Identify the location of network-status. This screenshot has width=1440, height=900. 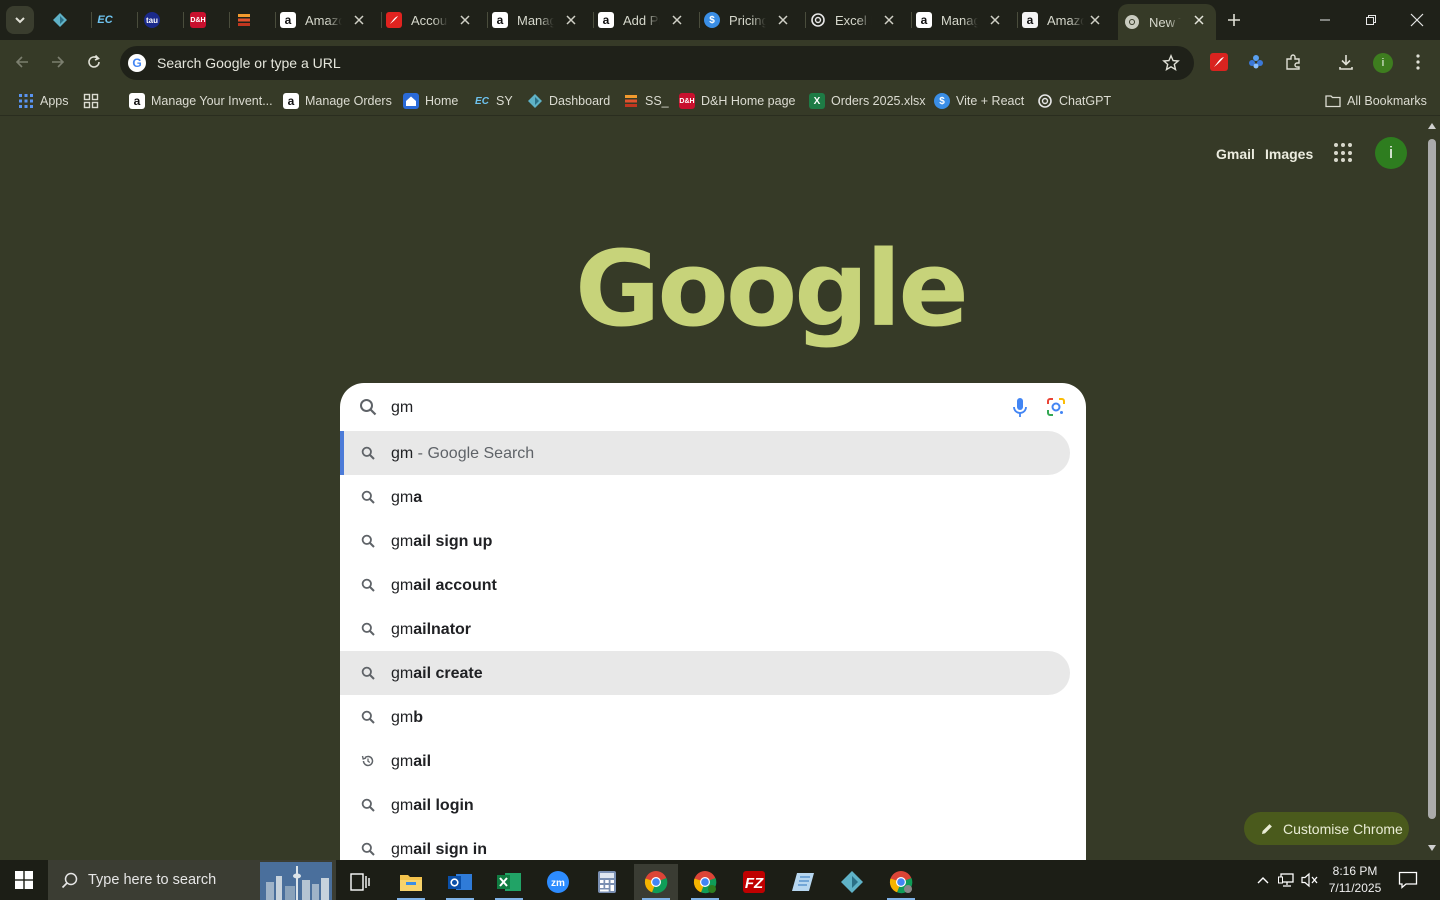
(1287, 880).